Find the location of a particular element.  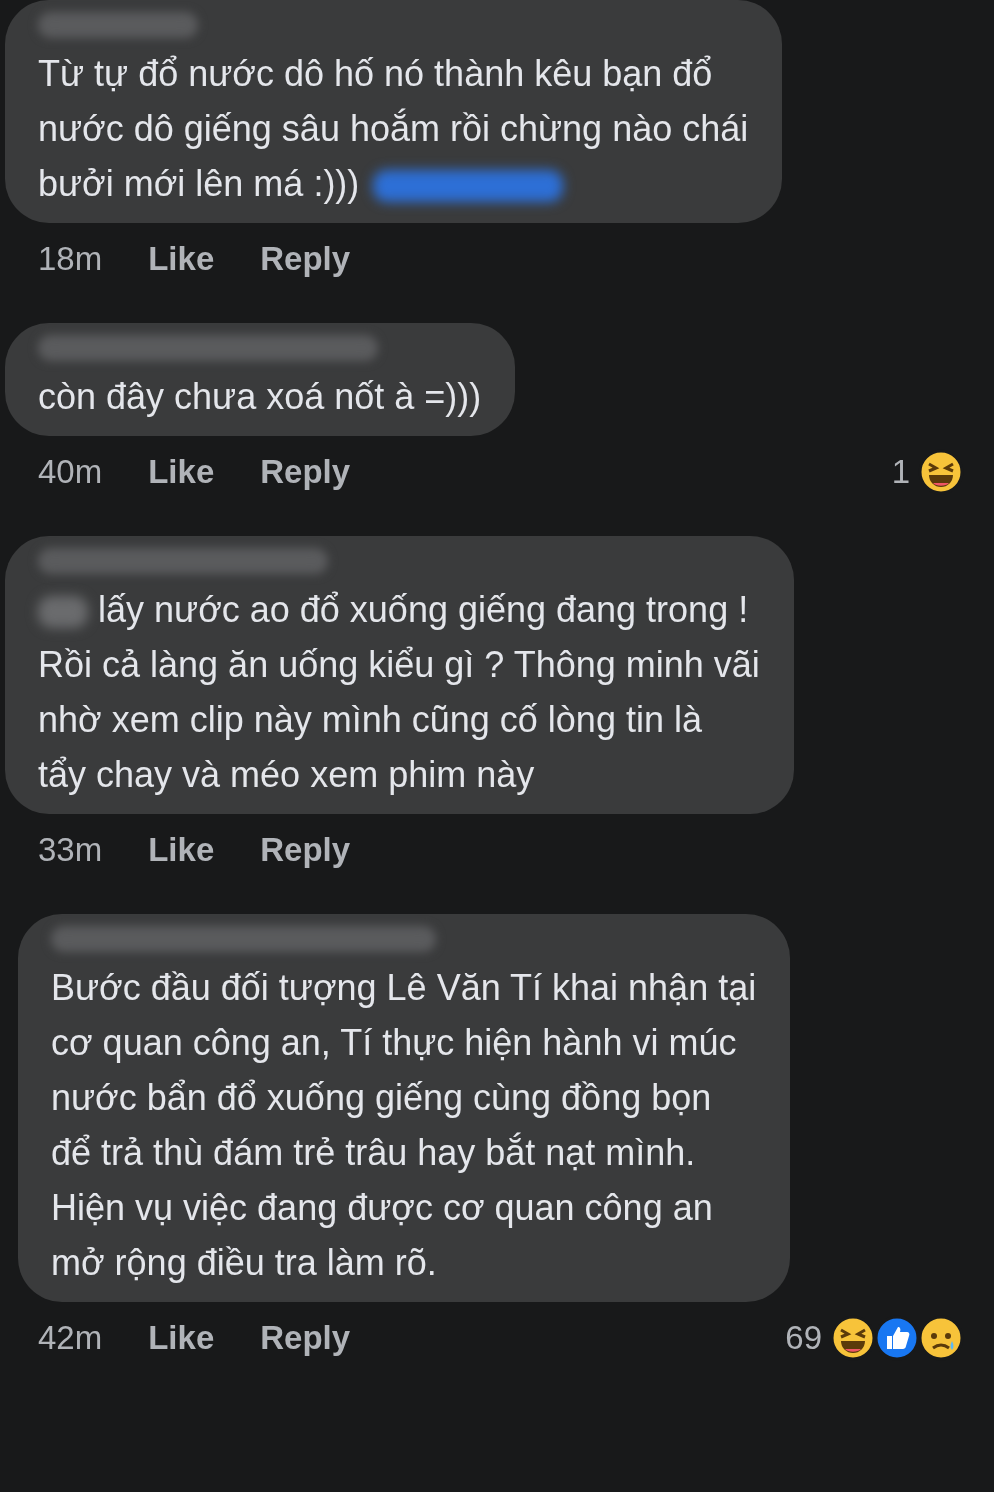

comment-time: 42m is located at coordinates (70, 1338).